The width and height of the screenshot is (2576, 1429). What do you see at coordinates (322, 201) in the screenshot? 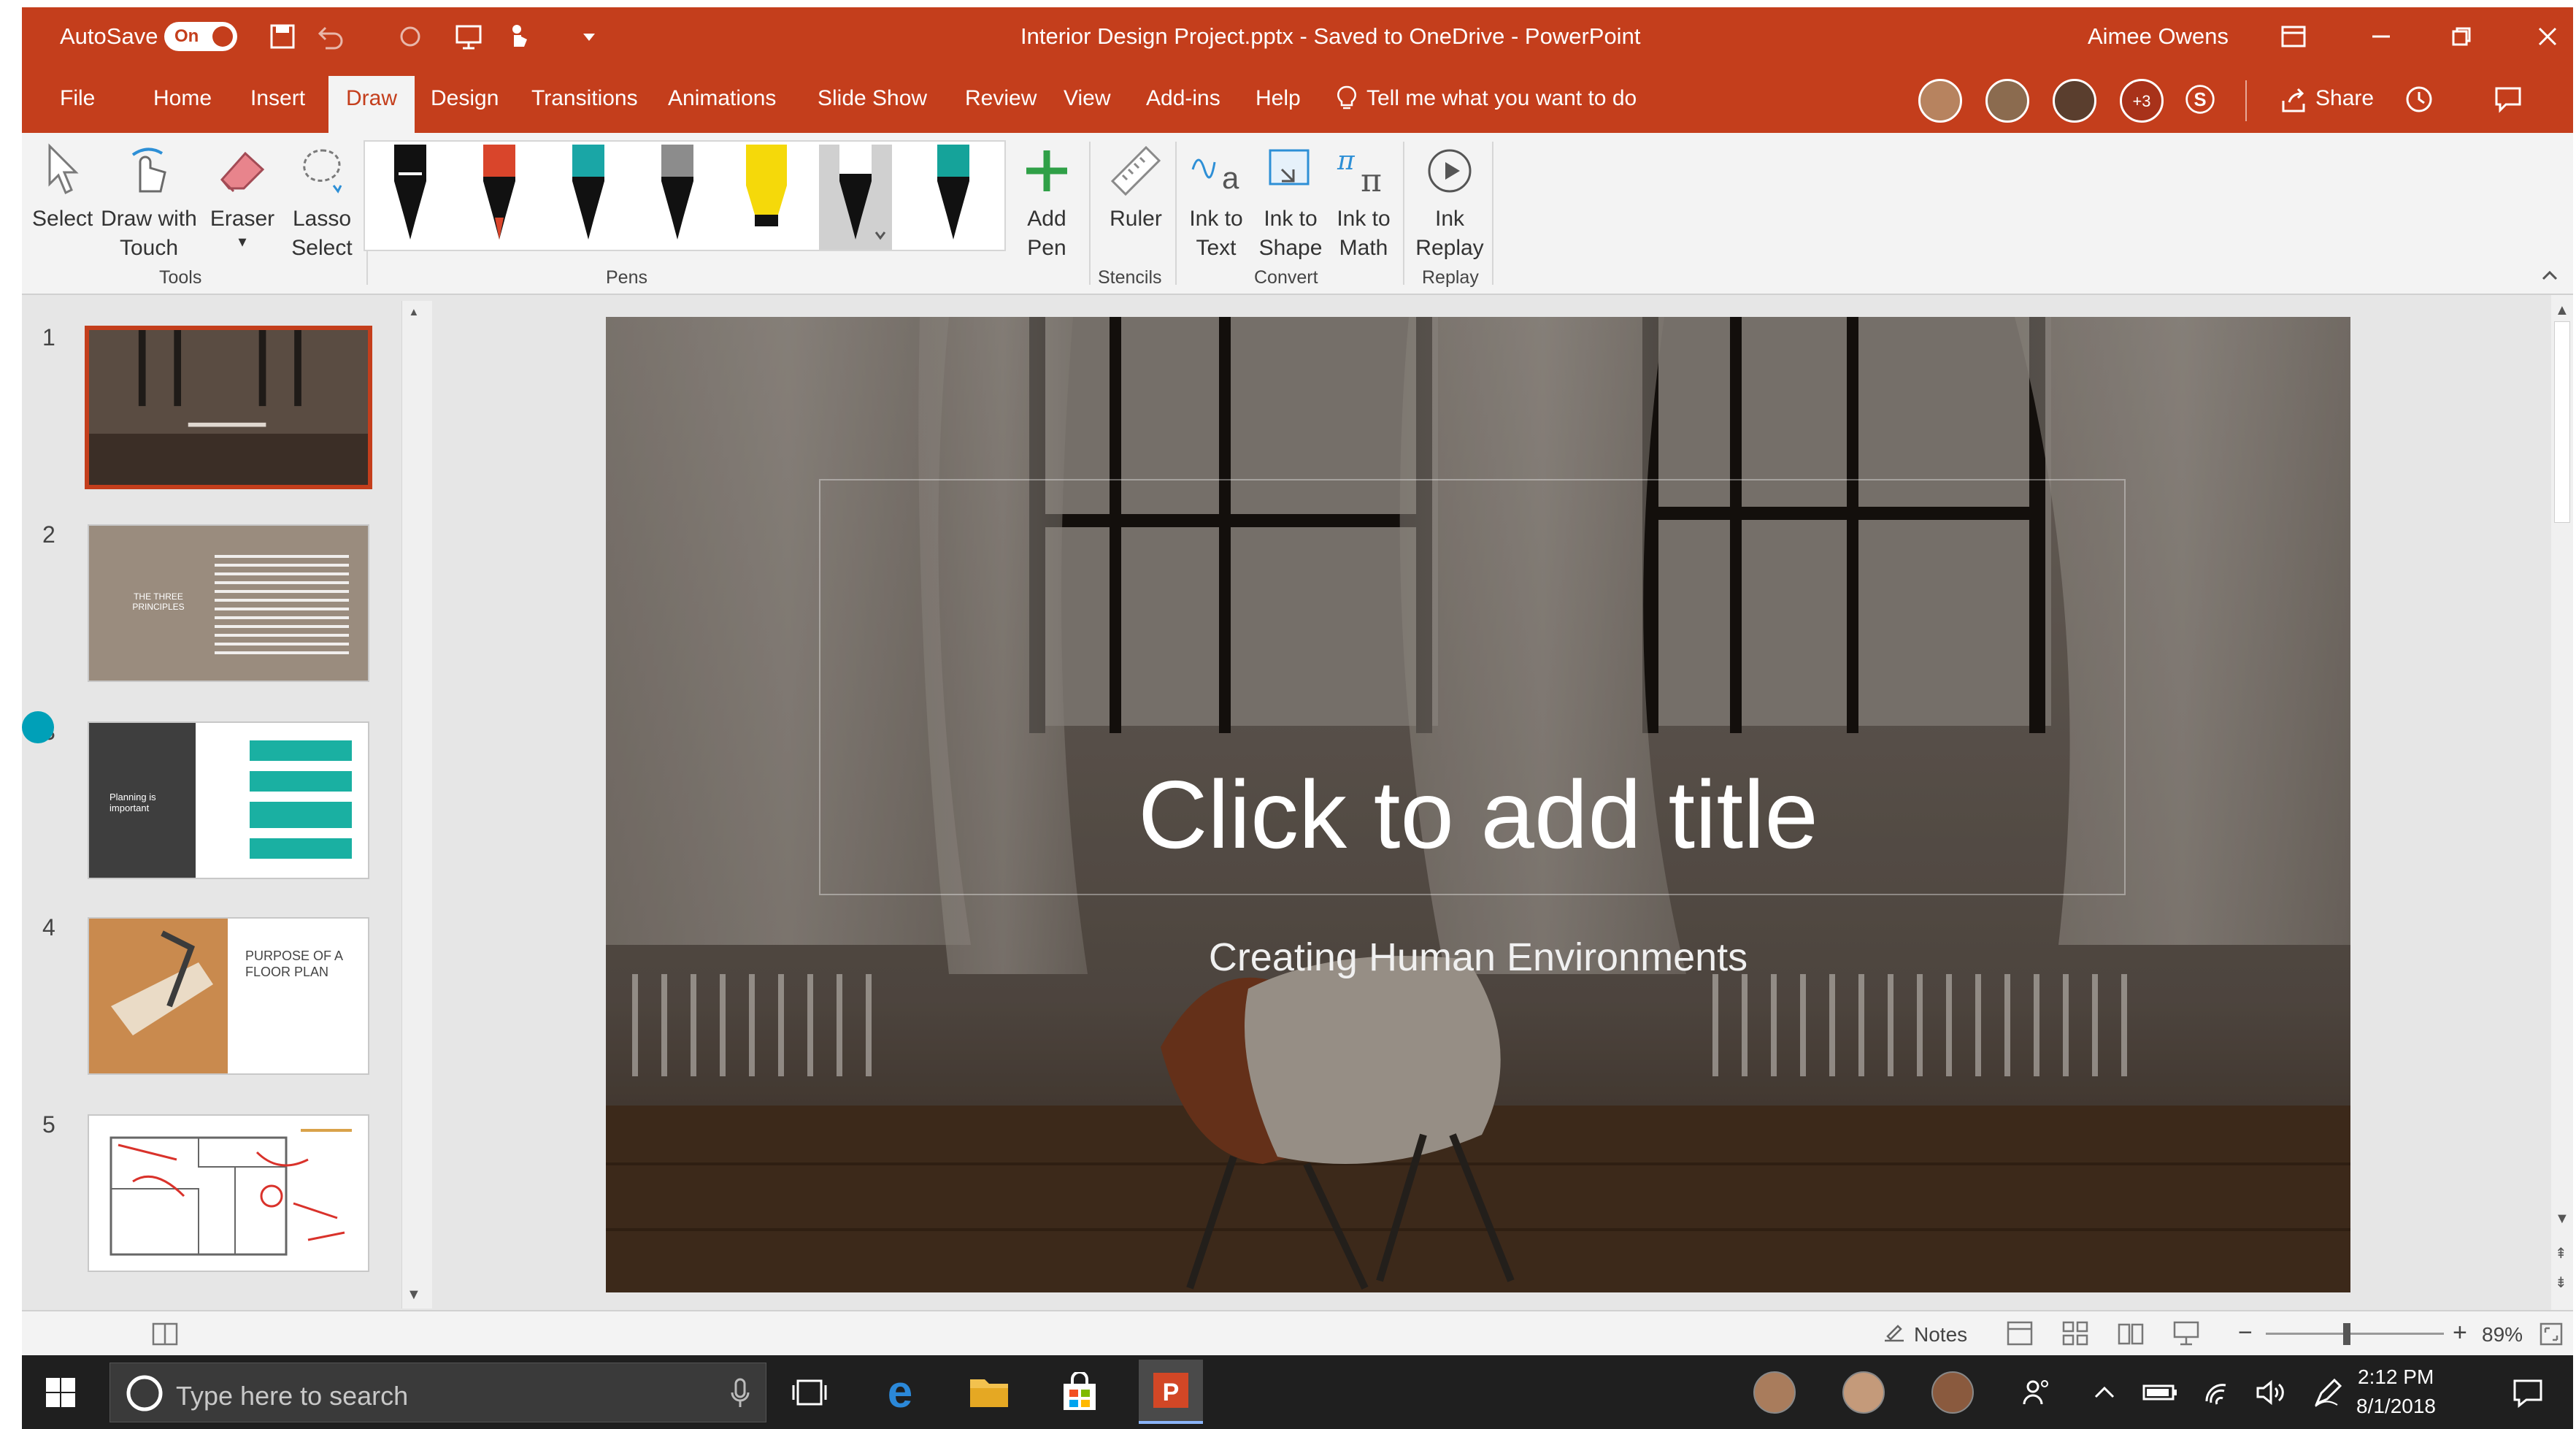
I see `lasso-select-button: Lasso Select` at bounding box center [322, 201].